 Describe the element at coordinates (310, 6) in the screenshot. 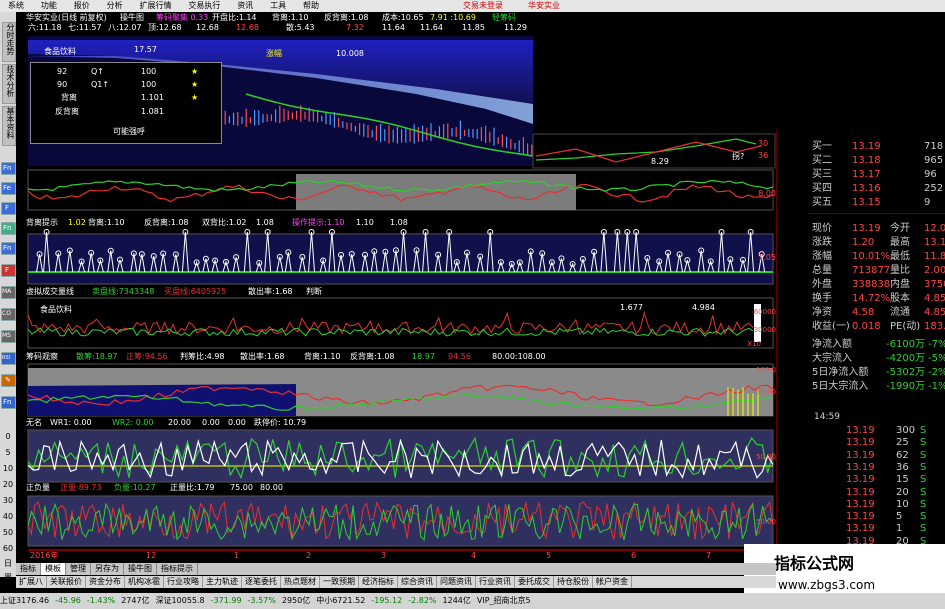

I see `menu-item-help: 帮助` at that location.